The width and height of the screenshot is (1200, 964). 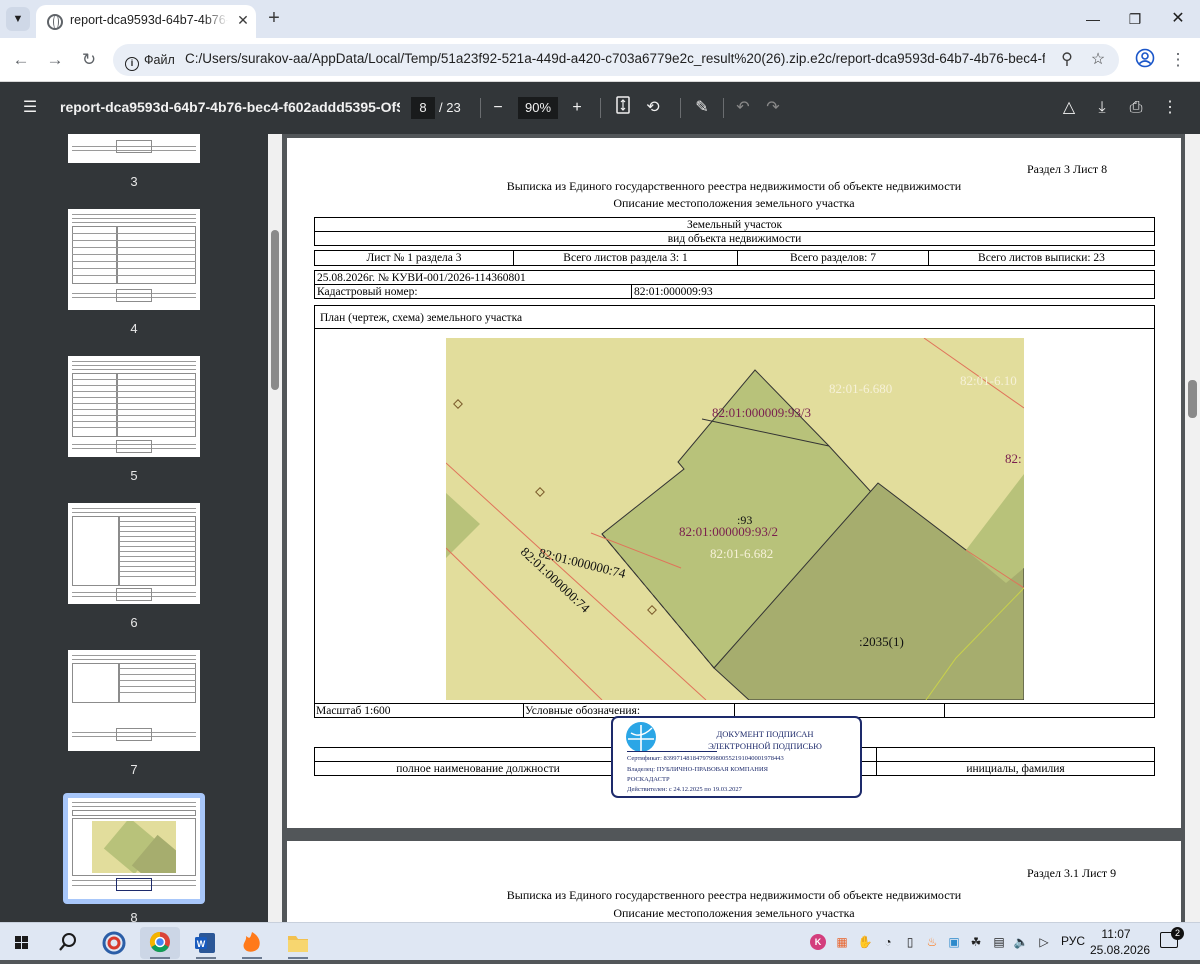 What do you see at coordinates (648, 779) in the screenshot?
I see `stamp-owner-2: РОСКАДАСТР` at bounding box center [648, 779].